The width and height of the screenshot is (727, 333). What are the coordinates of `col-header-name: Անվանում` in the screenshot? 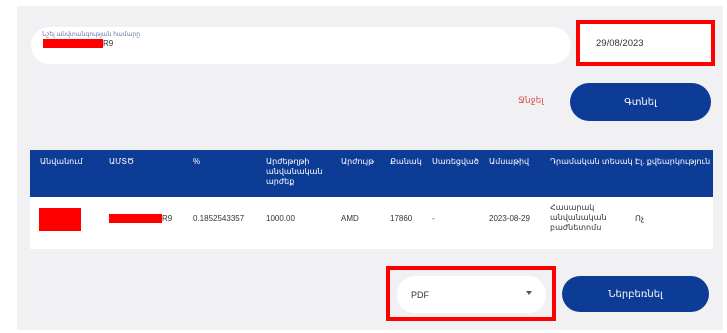 It's located at (61, 161).